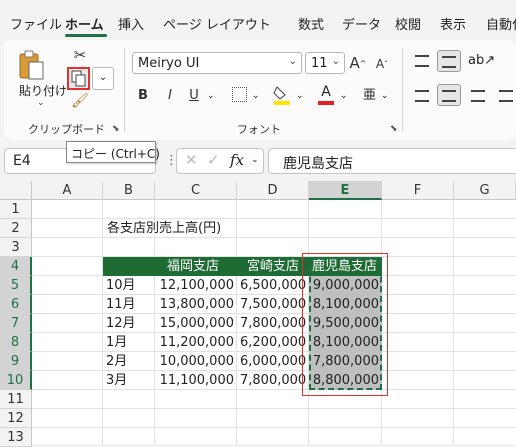 The height and width of the screenshot is (447, 516). I want to click on table-cell: 13,800,000, so click(196, 304).